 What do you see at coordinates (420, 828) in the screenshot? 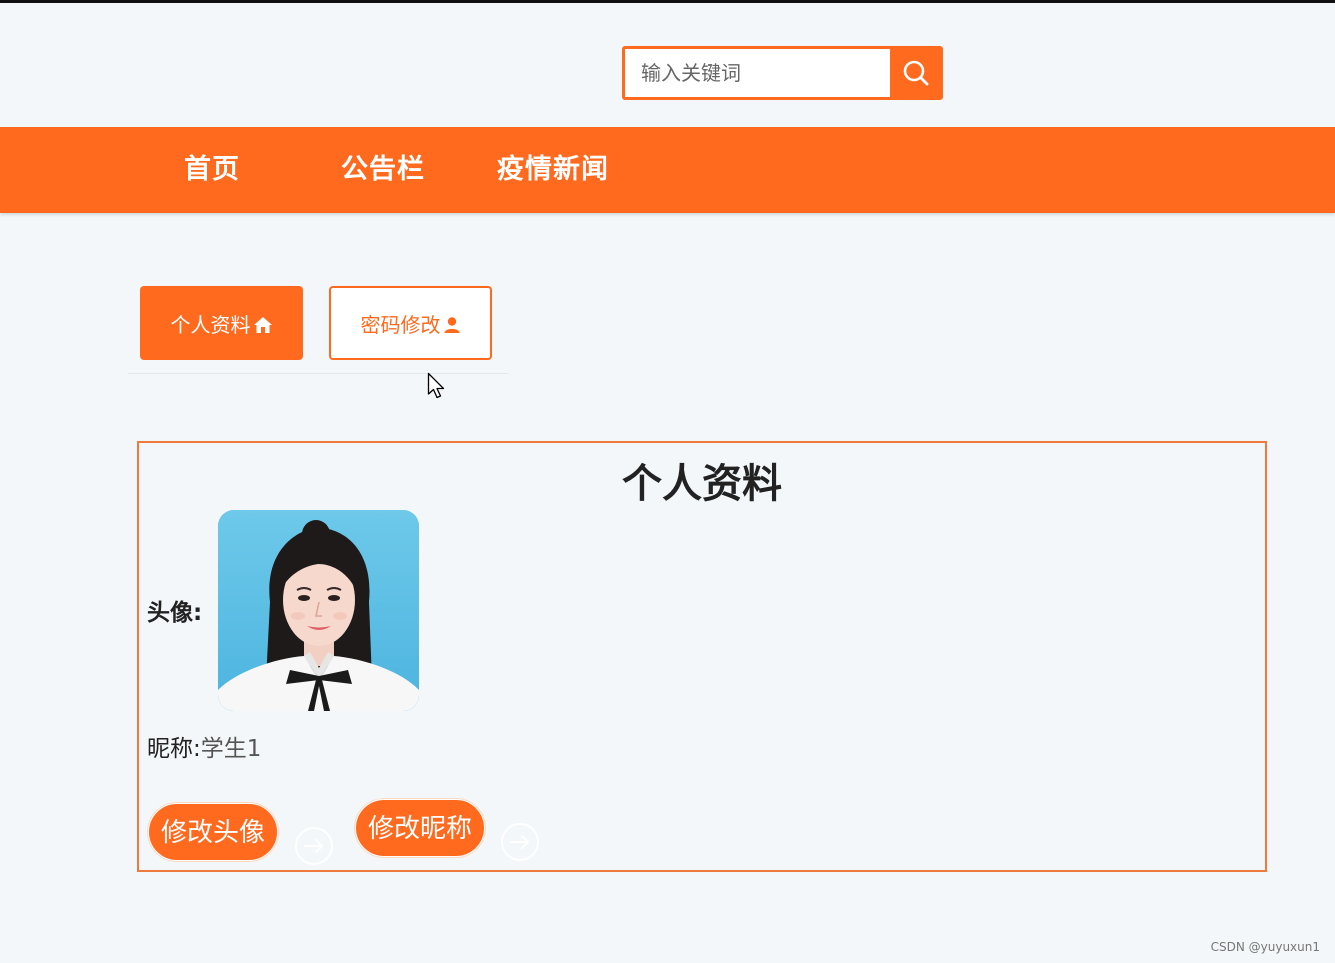
I see `edit-nickname-button: 修改昵称` at bounding box center [420, 828].